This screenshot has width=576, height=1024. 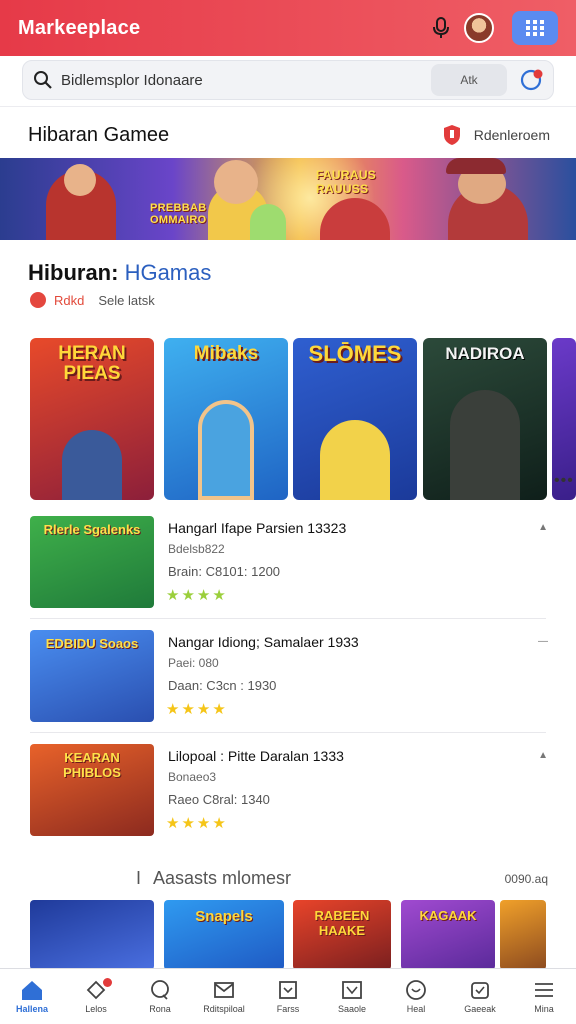 What do you see at coordinates (165, 272) in the screenshot?
I see `games-section-title-accent: HGamas` at bounding box center [165, 272].